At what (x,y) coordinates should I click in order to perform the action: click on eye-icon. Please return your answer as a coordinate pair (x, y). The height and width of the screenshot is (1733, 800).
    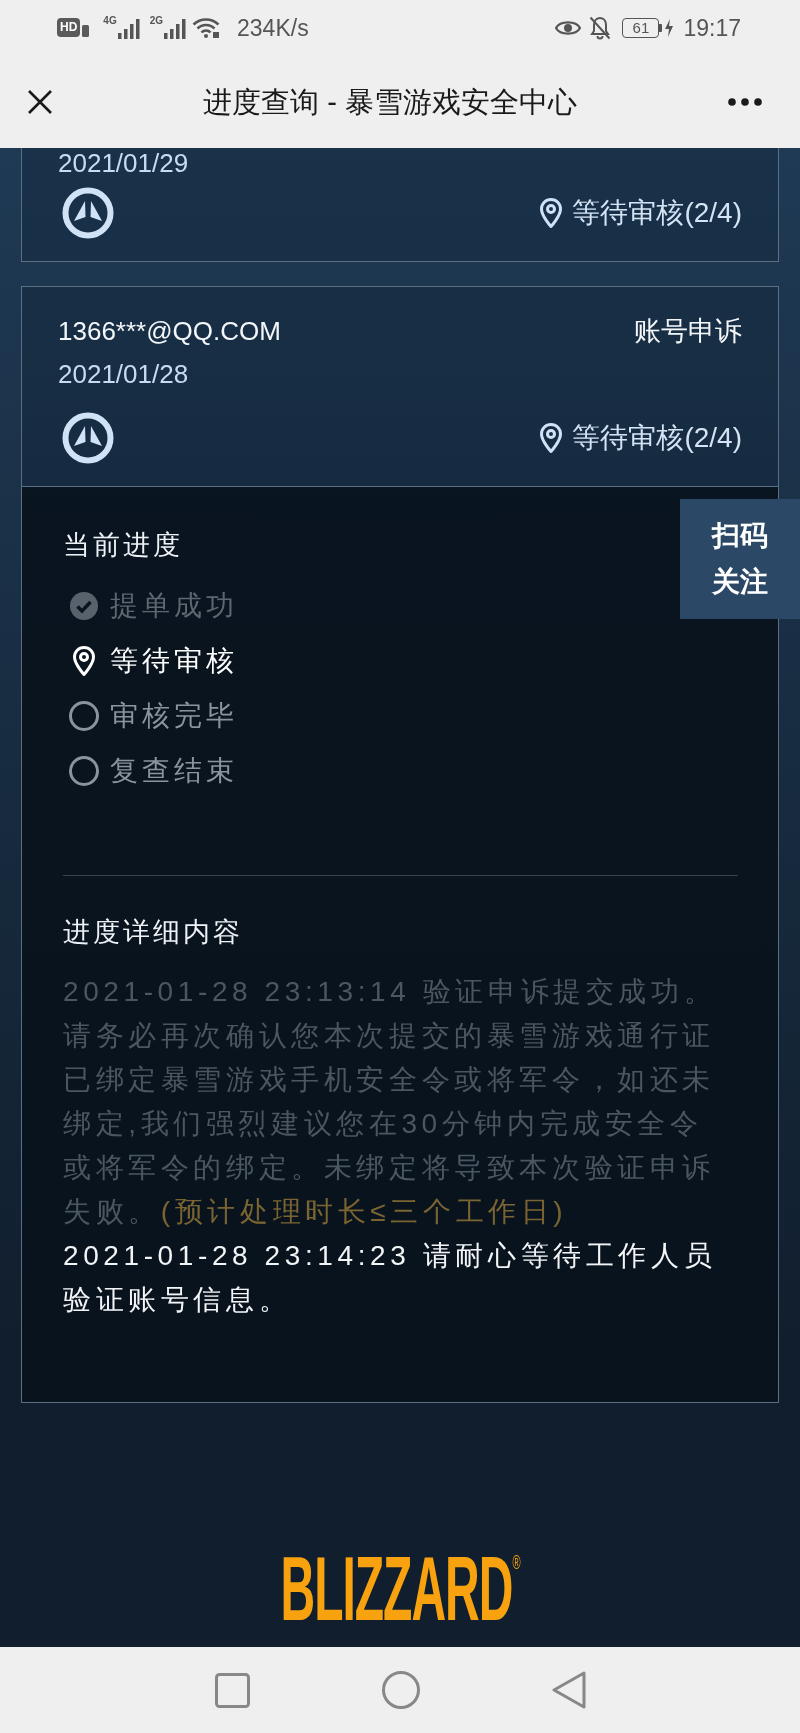
    Looking at the image, I should click on (568, 27).